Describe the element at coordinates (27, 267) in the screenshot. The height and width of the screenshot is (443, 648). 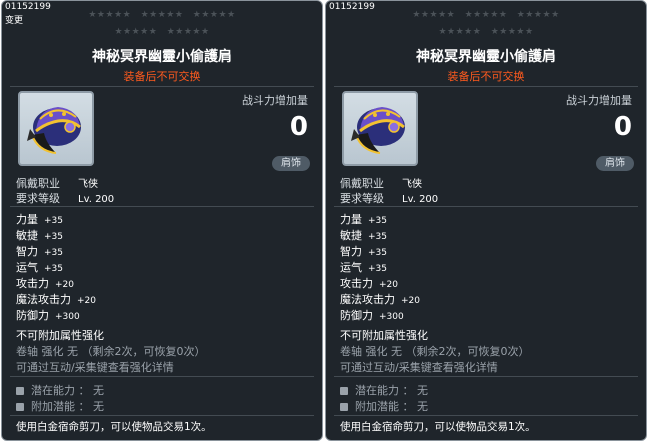
I see `stat-label: 运气` at that location.